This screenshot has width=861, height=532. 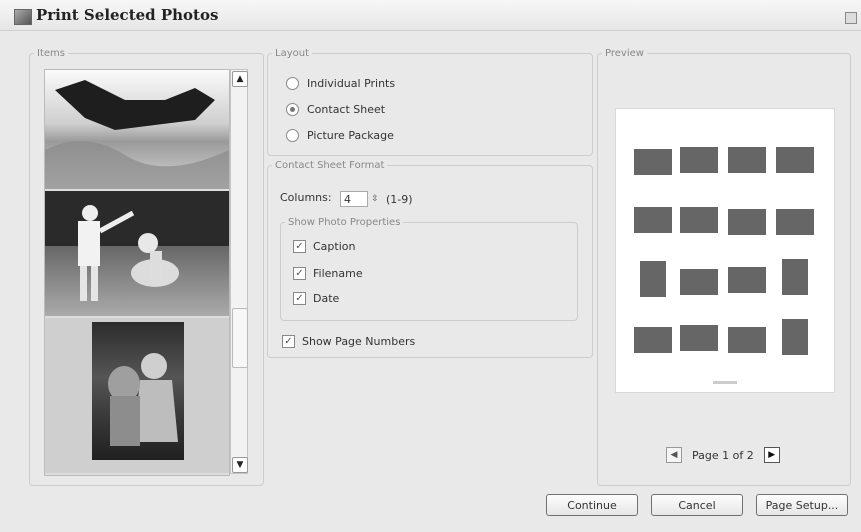 I want to click on caption-option: ✓ Caption, so click(x=324, y=246).